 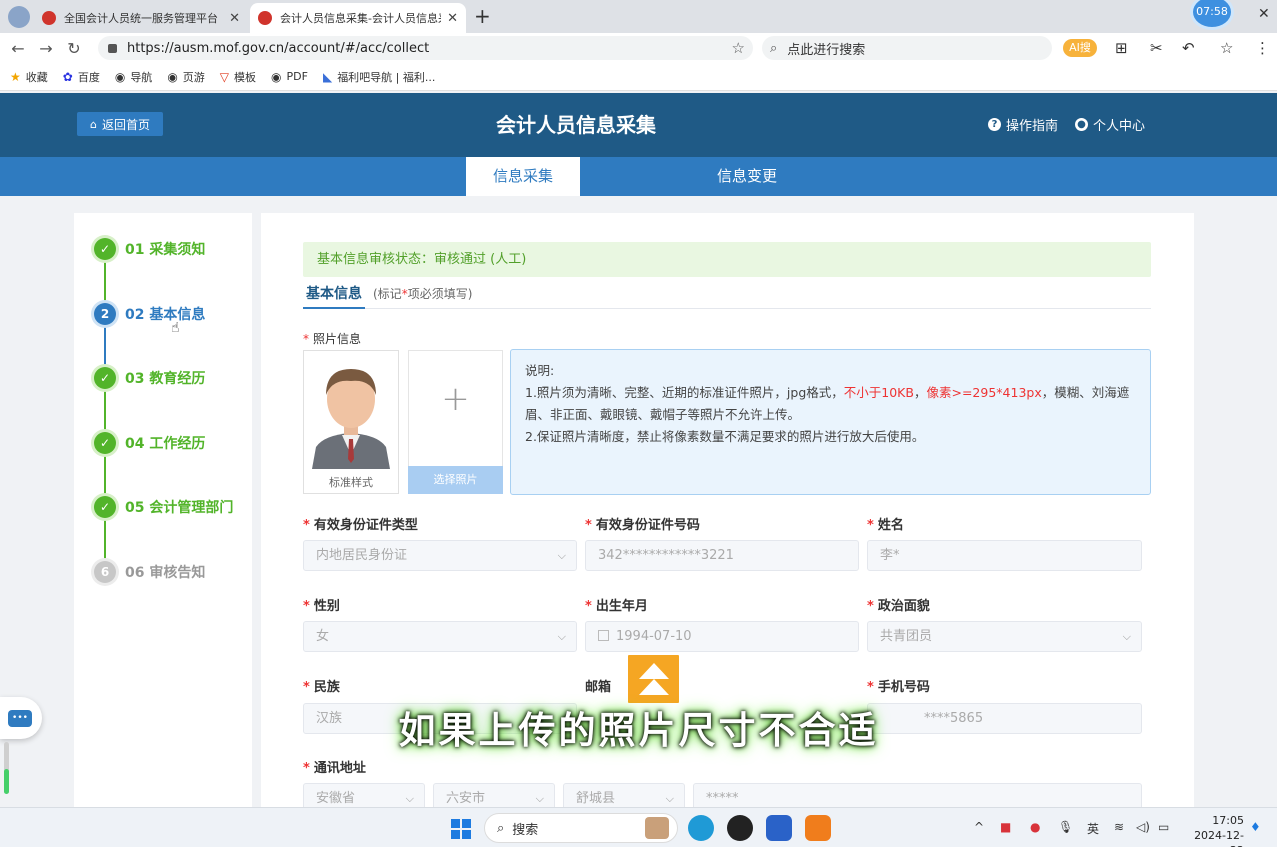 I want to click on birth-date-input: 1994-07-10, so click(x=722, y=636).